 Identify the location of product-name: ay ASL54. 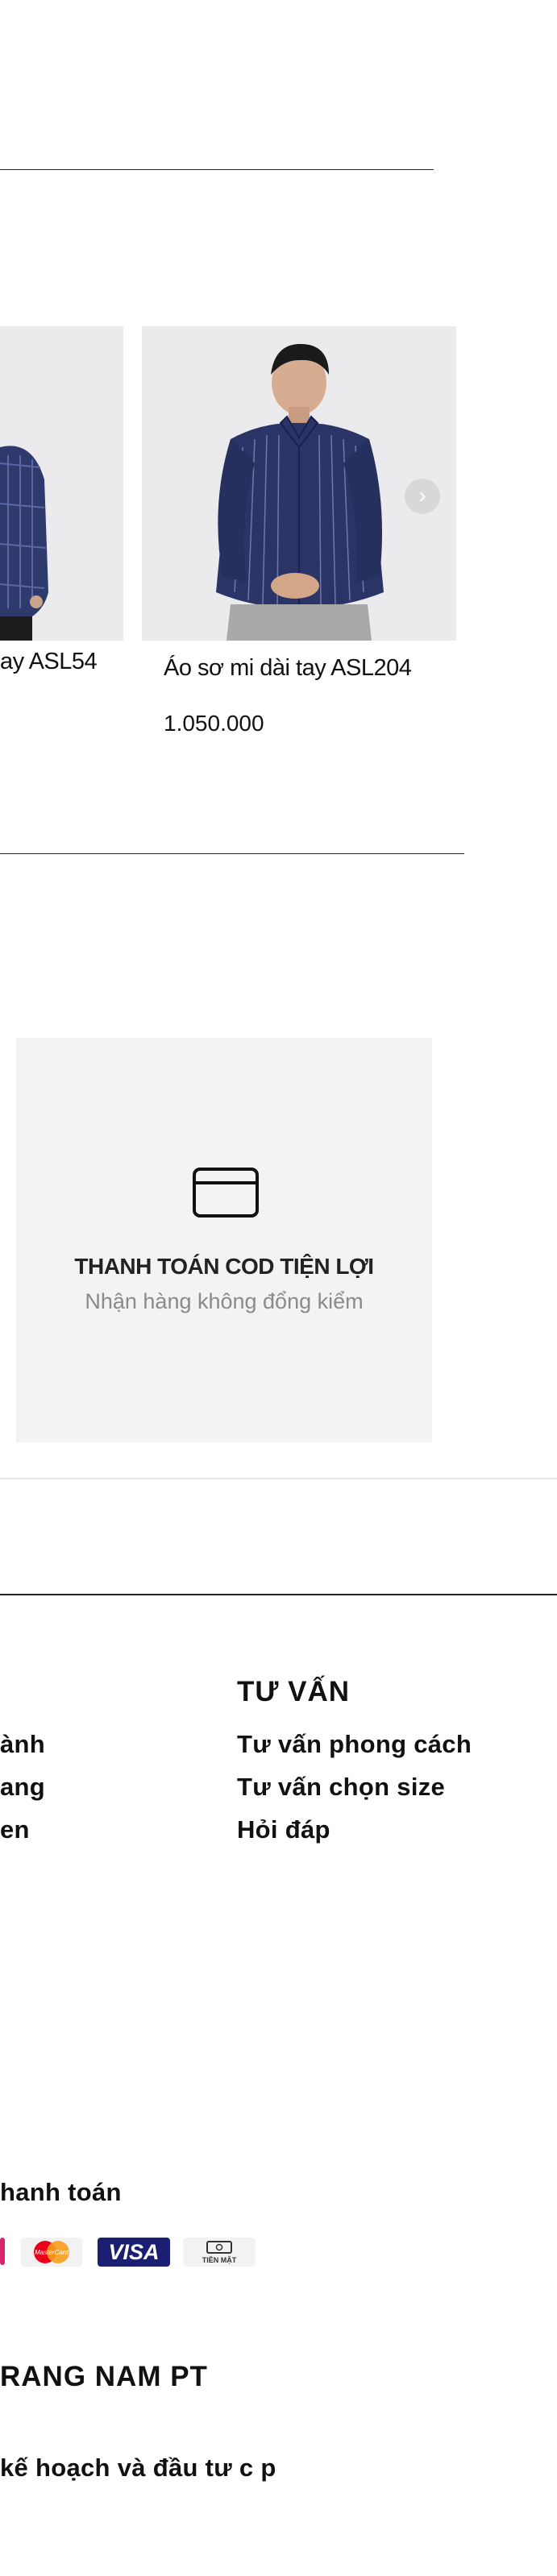
(49, 662).